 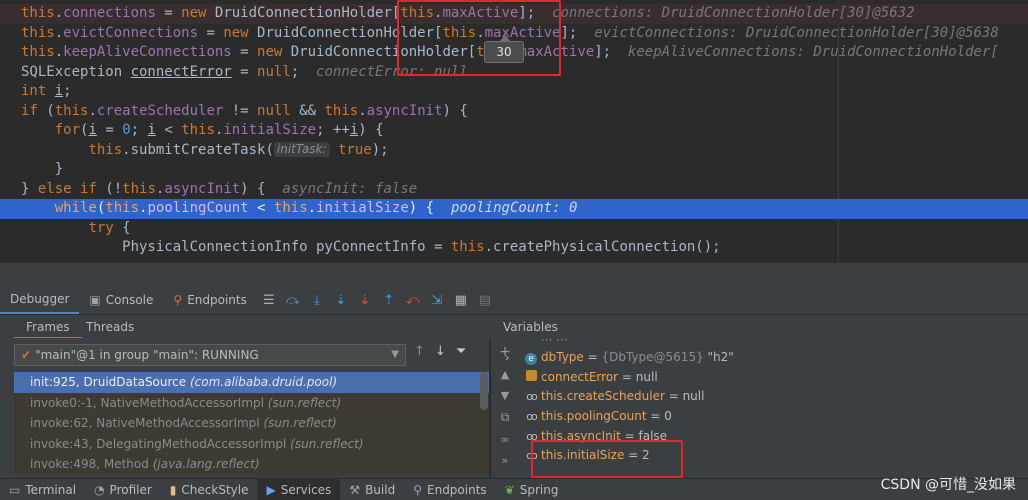 I want to click on watermark: CSDN @可惜_没如果, so click(x=948, y=485).